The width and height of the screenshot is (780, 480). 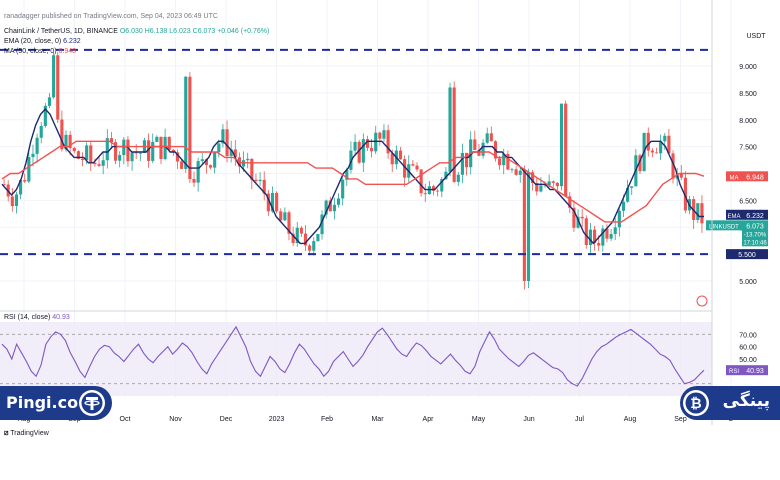 I want to click on ema-badge-tag: EMA, so click(x=733, y=217).